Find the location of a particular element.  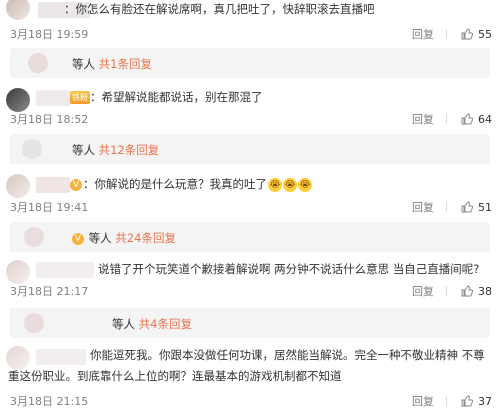

sub-reply-summary: V 等人 共24条回复 is located at coordinates (124, 238).